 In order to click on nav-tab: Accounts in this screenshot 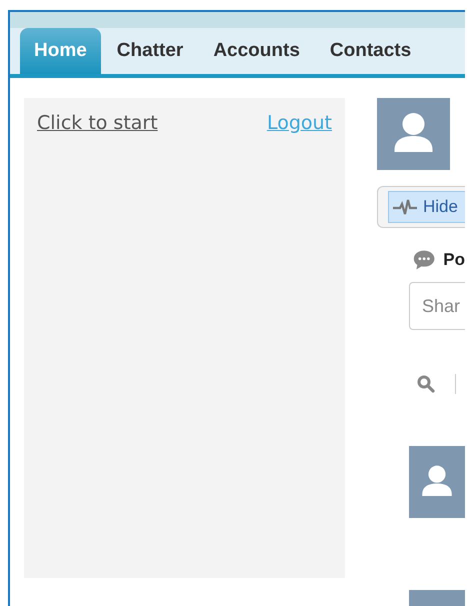, I will do `click(256, 51)`.